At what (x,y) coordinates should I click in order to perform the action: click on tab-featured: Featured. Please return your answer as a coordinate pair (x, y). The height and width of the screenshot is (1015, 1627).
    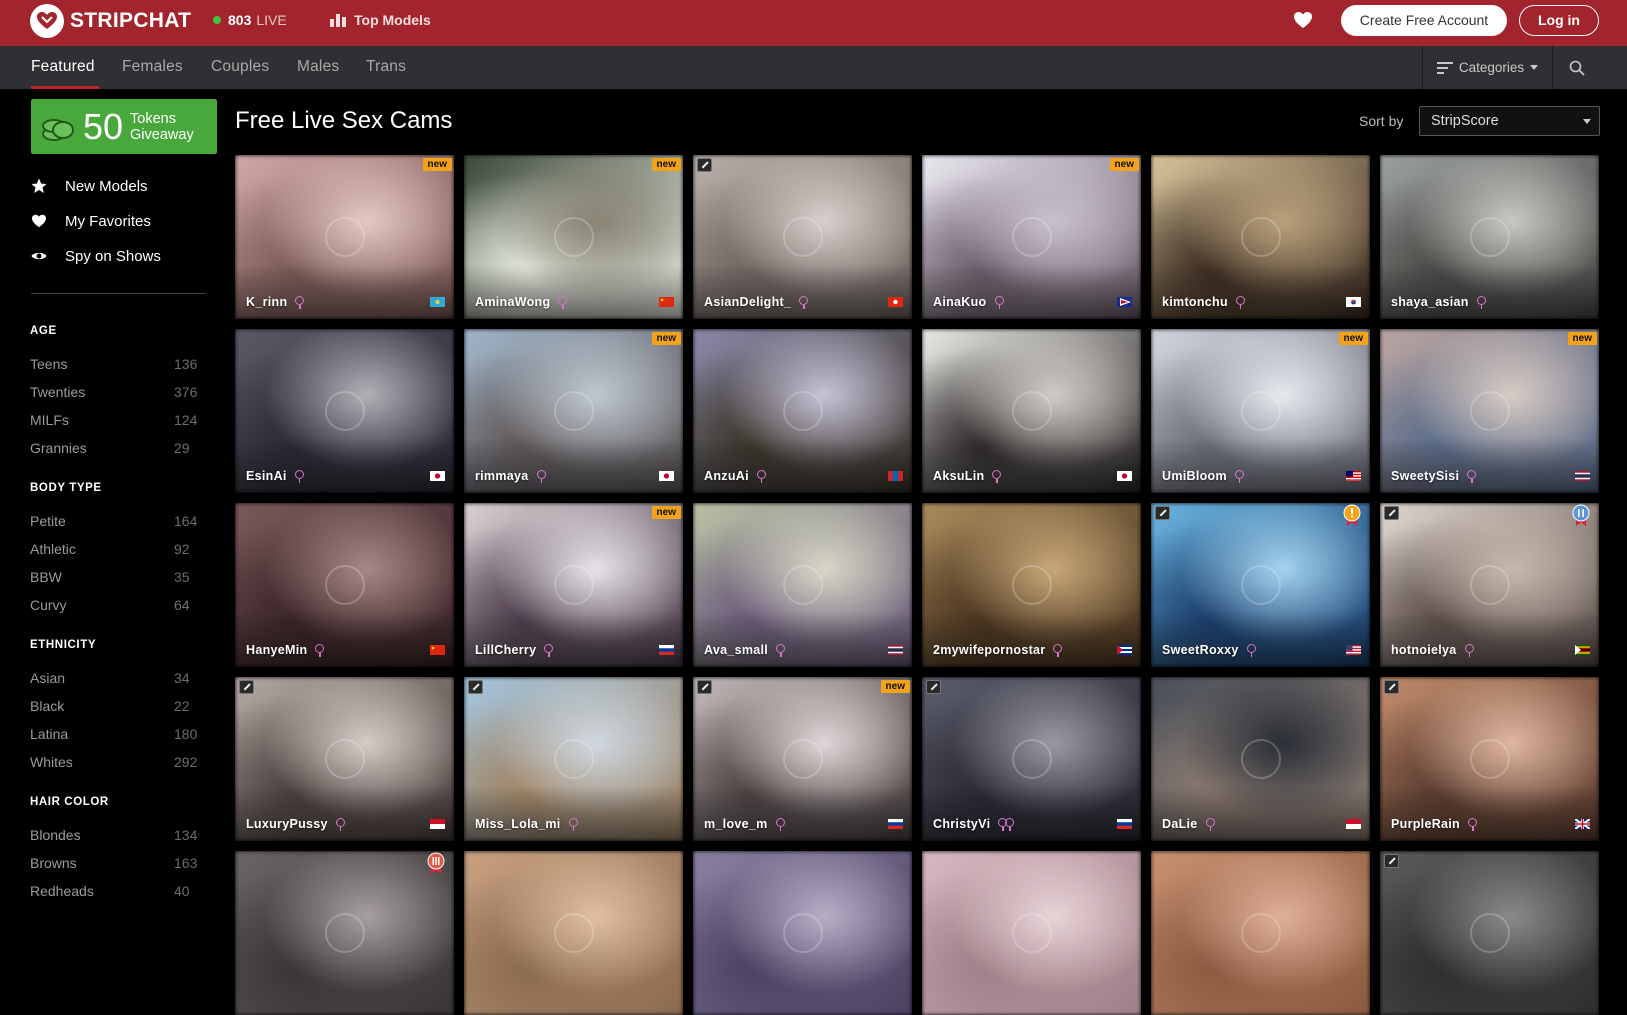
    Looking at the image, I should click on (63, 67).